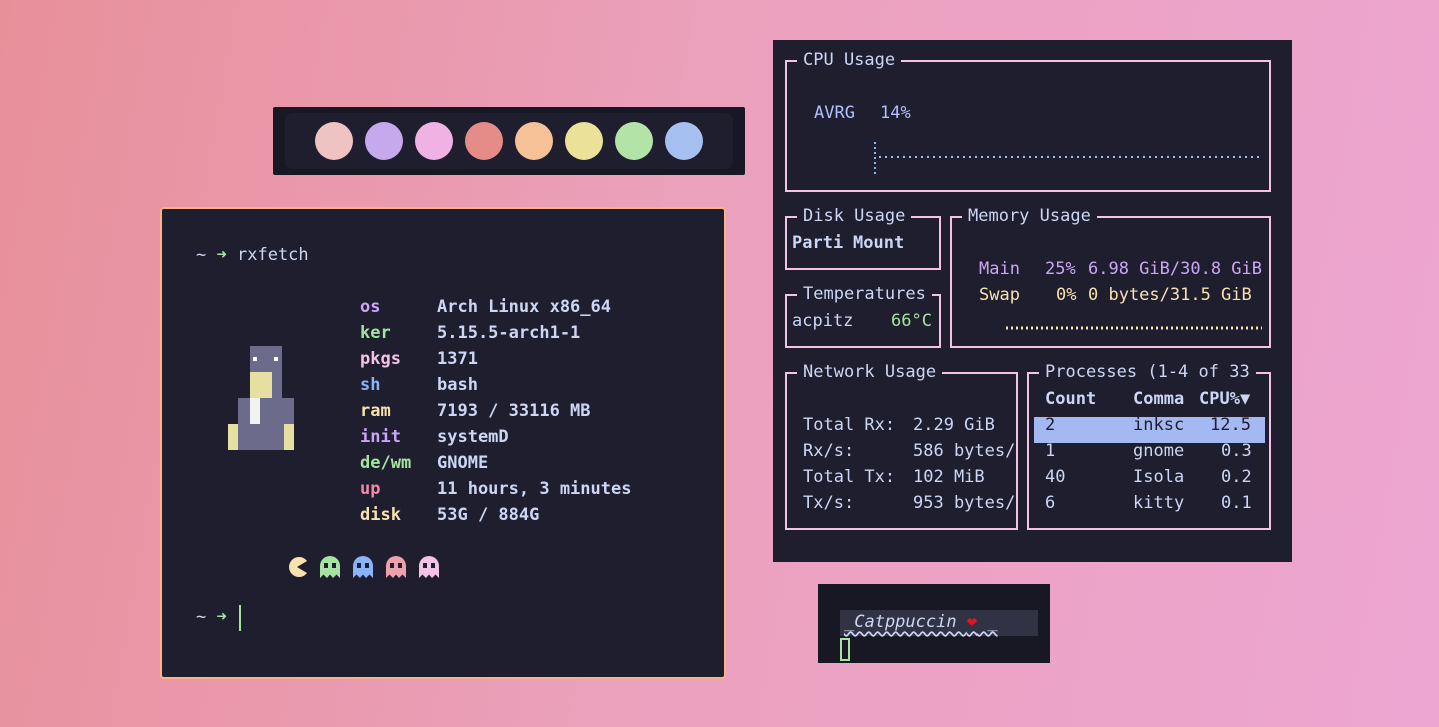 This screenshot has height=727, width=1439. What do you see at coordinates (370, 489) in the screenshot?
I see `field-key-uptime: up` at bounding box center [370, 489].